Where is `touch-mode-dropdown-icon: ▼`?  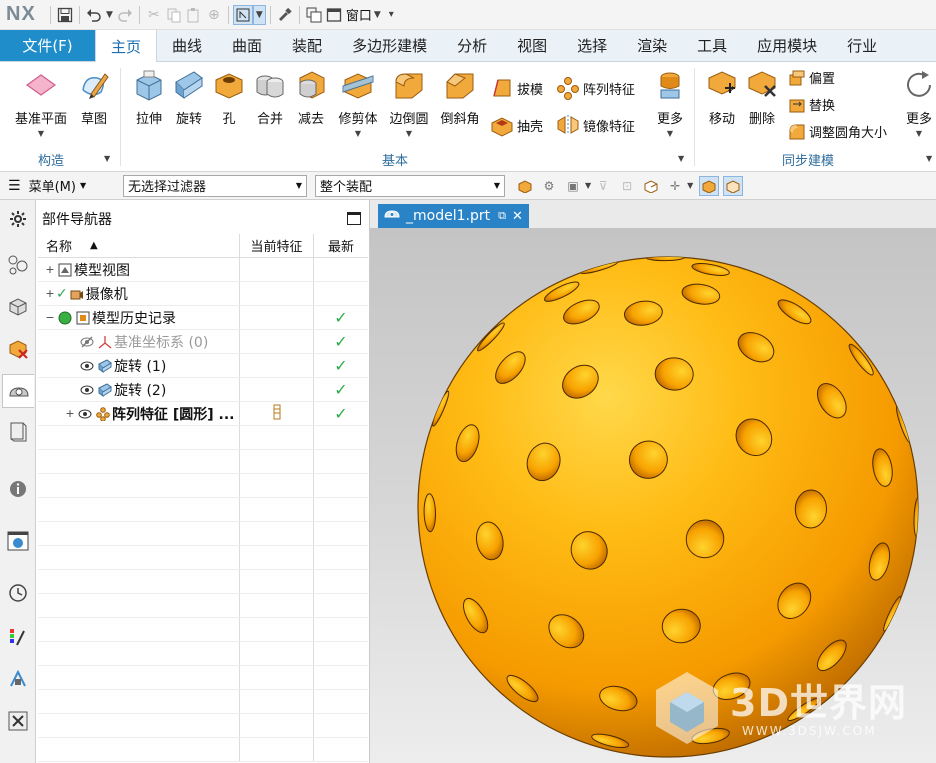
touch-mode-dropdown-icon: ▼ is located at coordinates (259, 14).